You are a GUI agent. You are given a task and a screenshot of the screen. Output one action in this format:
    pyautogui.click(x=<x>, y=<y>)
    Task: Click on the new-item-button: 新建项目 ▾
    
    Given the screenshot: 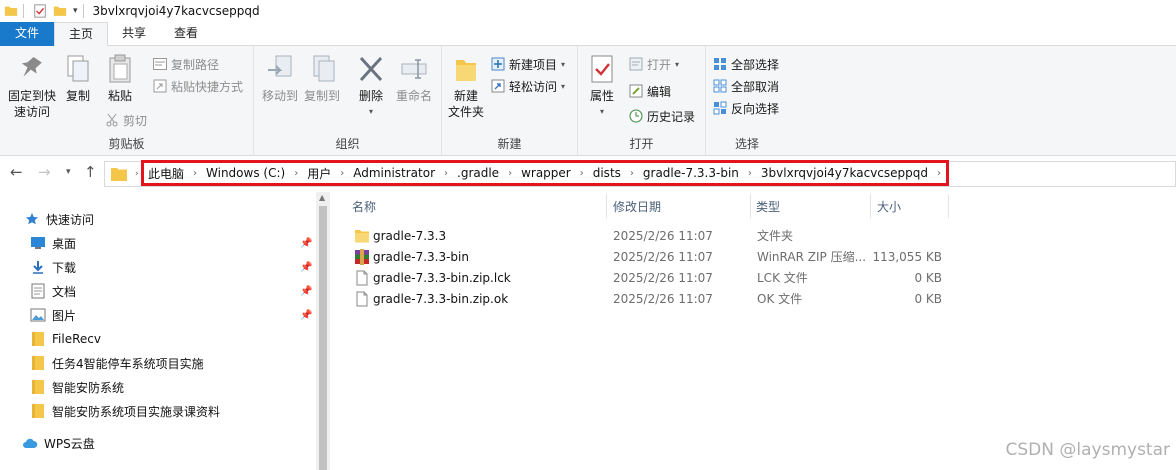 What is the action you would take?
    pyautogui.click(x=527, y=64)
    